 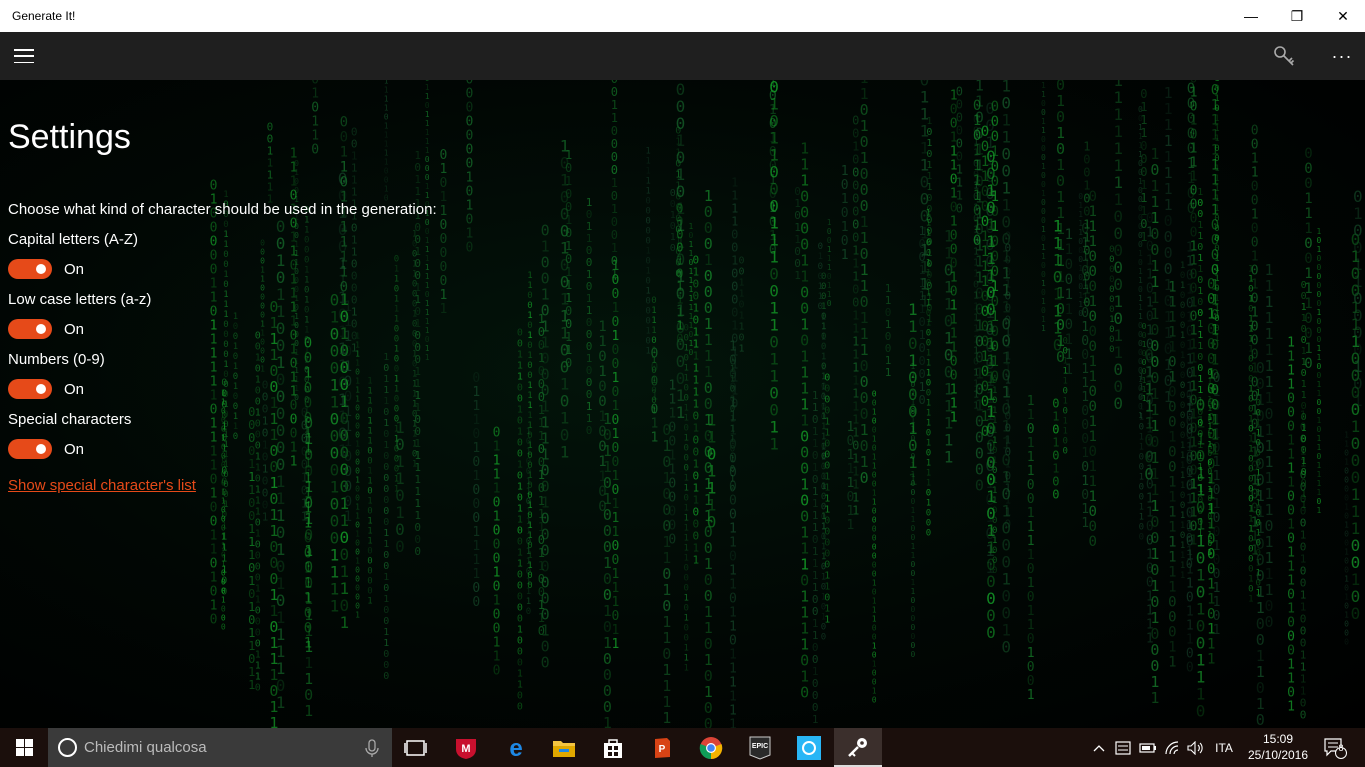 I want to click on epic-games-button: EPIC, so click(x=760, y=747).